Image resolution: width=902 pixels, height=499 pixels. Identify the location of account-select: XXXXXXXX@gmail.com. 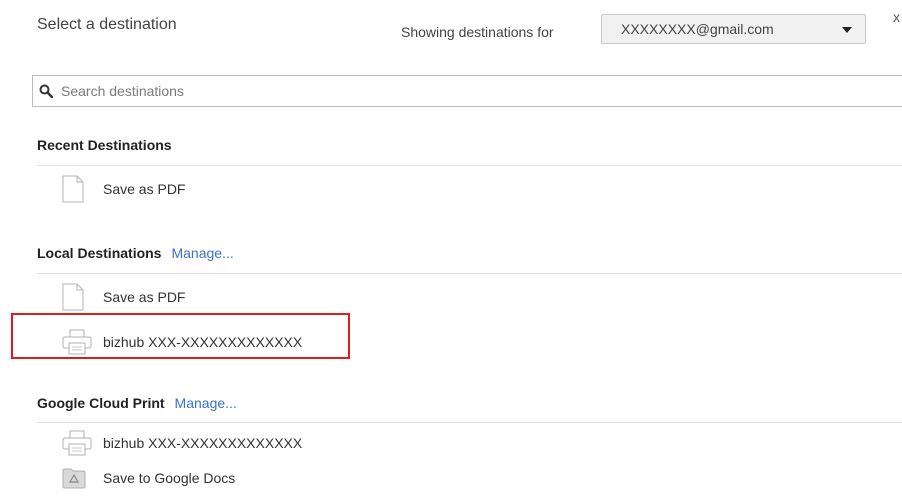
(733, 29).